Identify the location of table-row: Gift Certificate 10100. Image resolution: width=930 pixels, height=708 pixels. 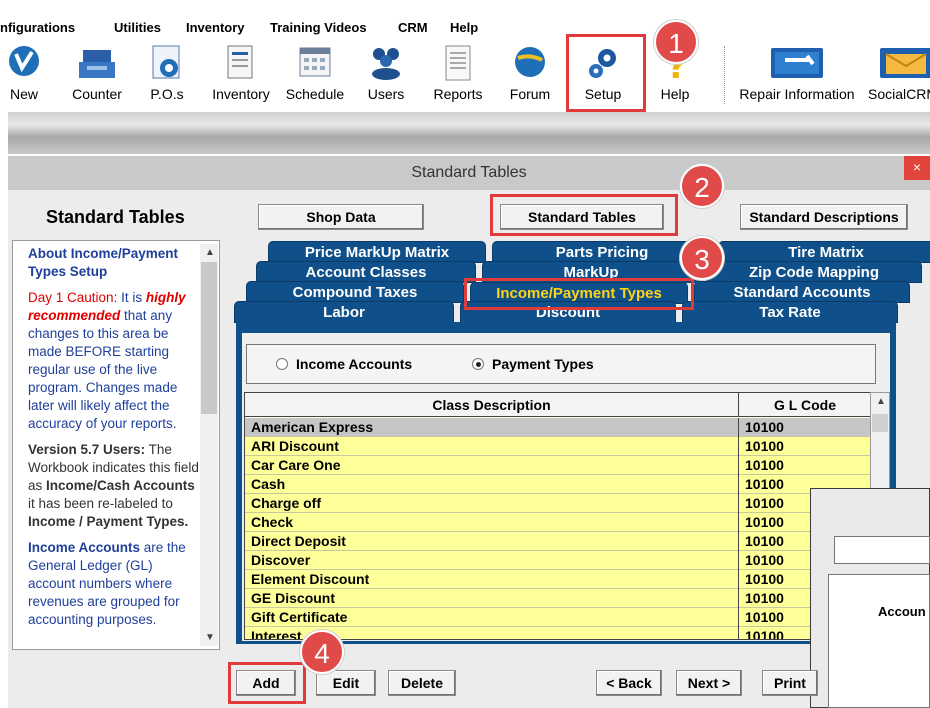
(558, 617).